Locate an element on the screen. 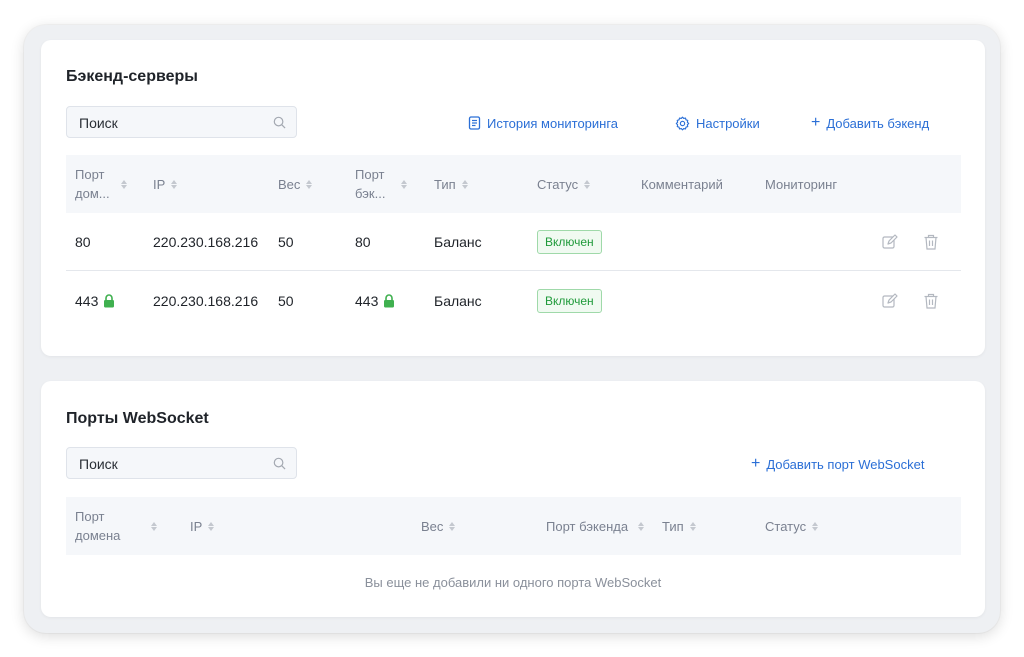 The height and width of the screenshot is (657, 1024). add-websocket-port-label: Добавить порт WebSocket is located at coordinates (845, 464).